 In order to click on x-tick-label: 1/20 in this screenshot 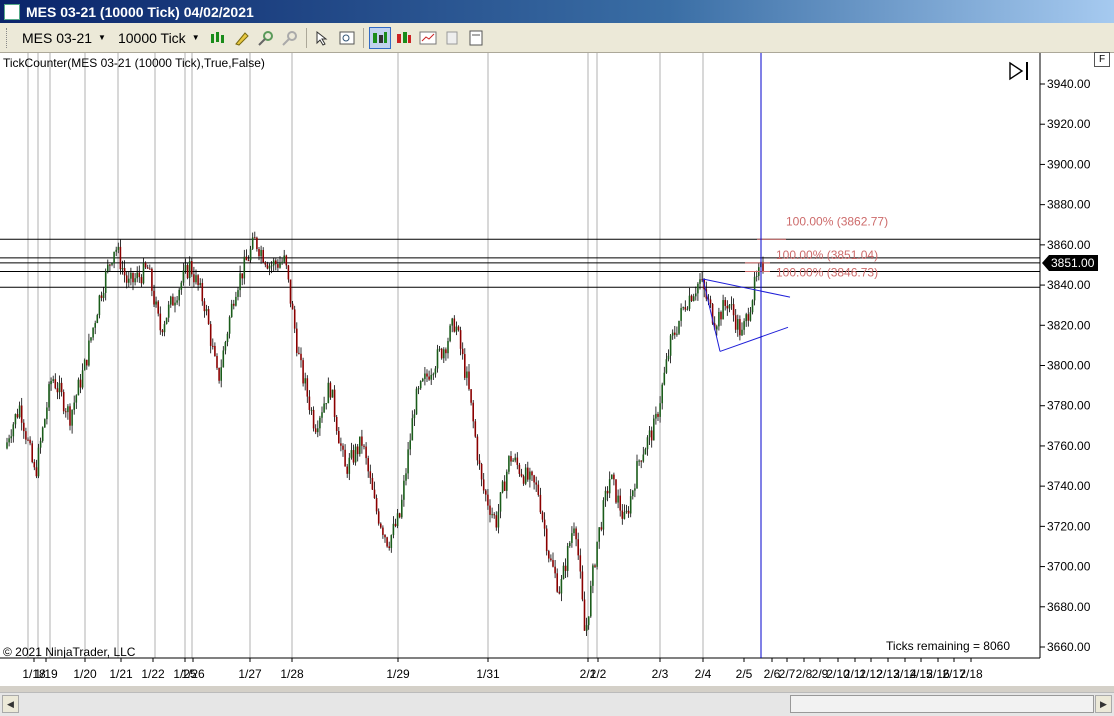, I will do `click(85, 674)`.